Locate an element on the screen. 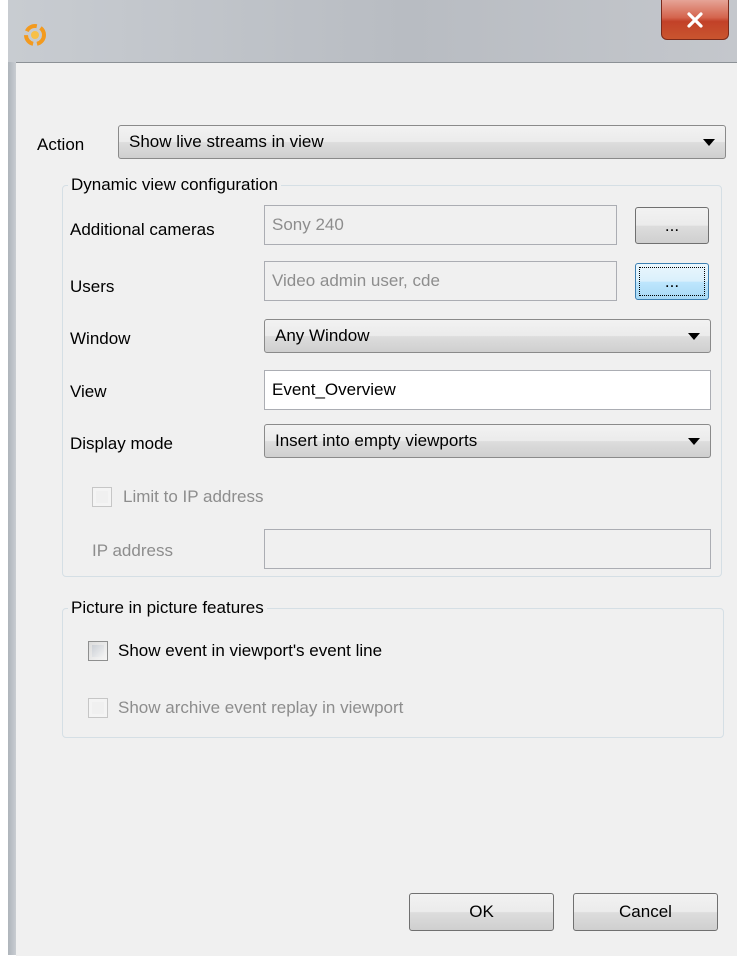 Image resolution: width=737 pixels, height=956 pixels. ok-button: OK is located at coordinates (481, 912).